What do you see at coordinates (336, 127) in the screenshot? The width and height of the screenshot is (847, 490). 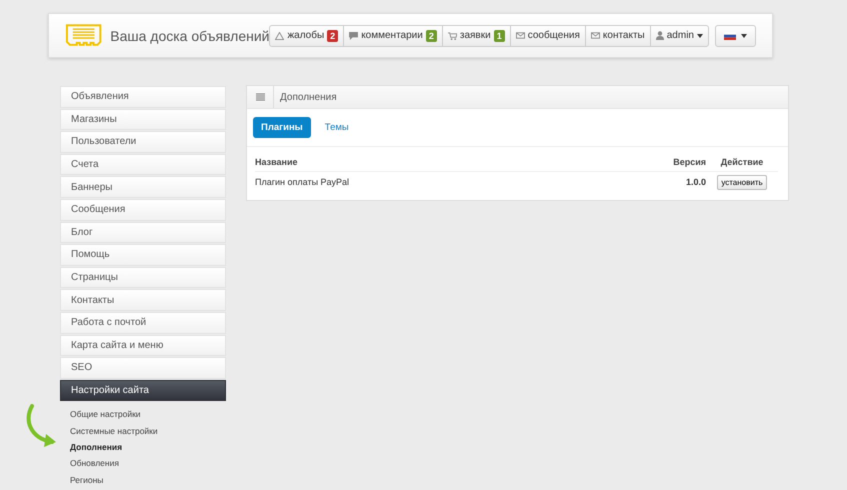 I see `tab: Темы` at bounding box center [336, 127].